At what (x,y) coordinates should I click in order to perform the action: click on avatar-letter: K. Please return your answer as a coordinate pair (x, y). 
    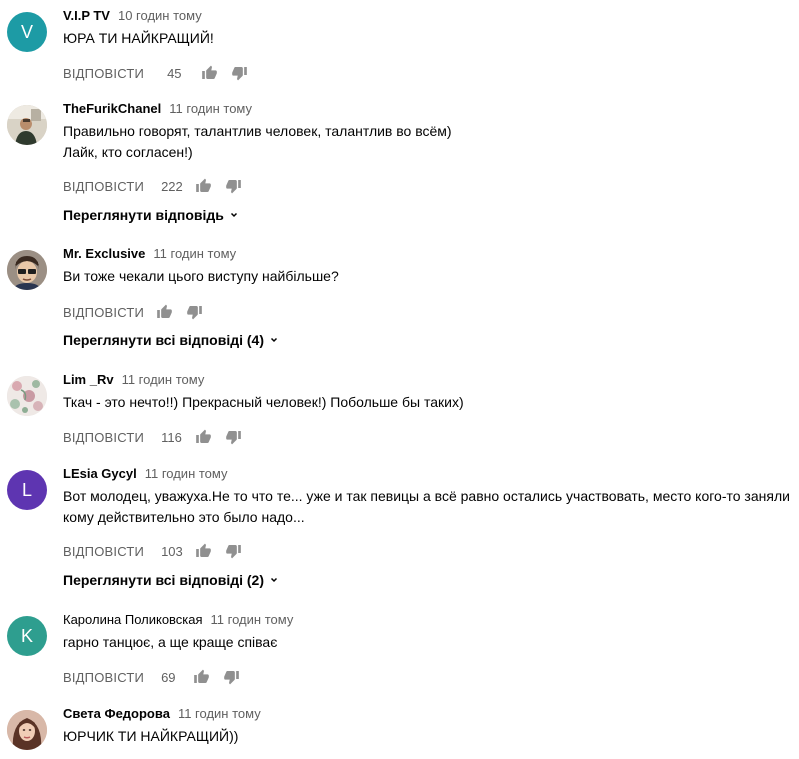
    Looking at the image, I should click on (26, 635).